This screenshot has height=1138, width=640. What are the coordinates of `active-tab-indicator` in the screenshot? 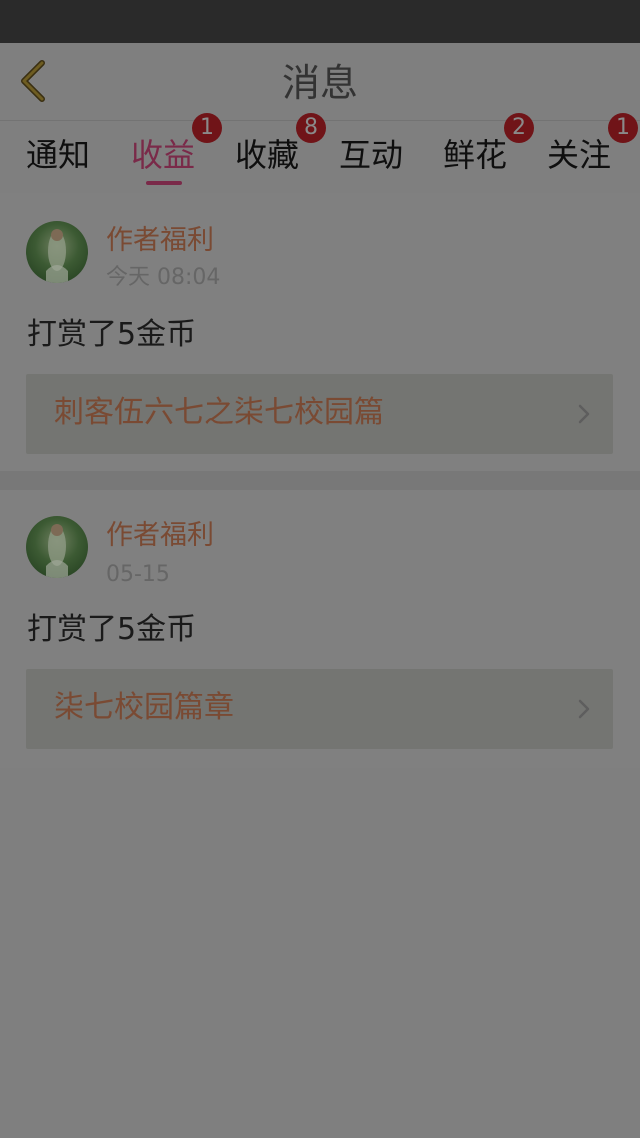 It's located at (164, 183).